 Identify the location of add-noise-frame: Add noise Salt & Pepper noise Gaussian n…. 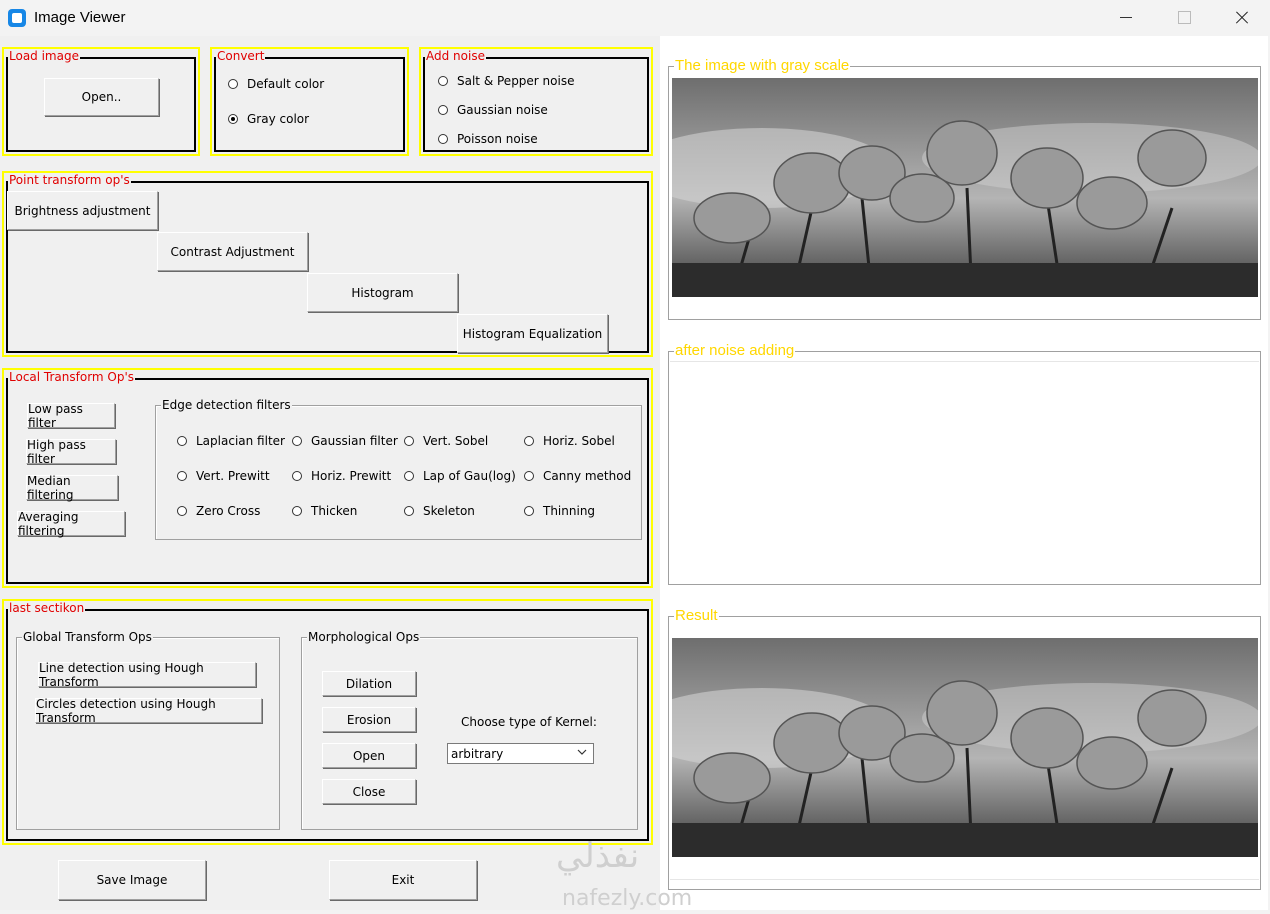
(536, 101).